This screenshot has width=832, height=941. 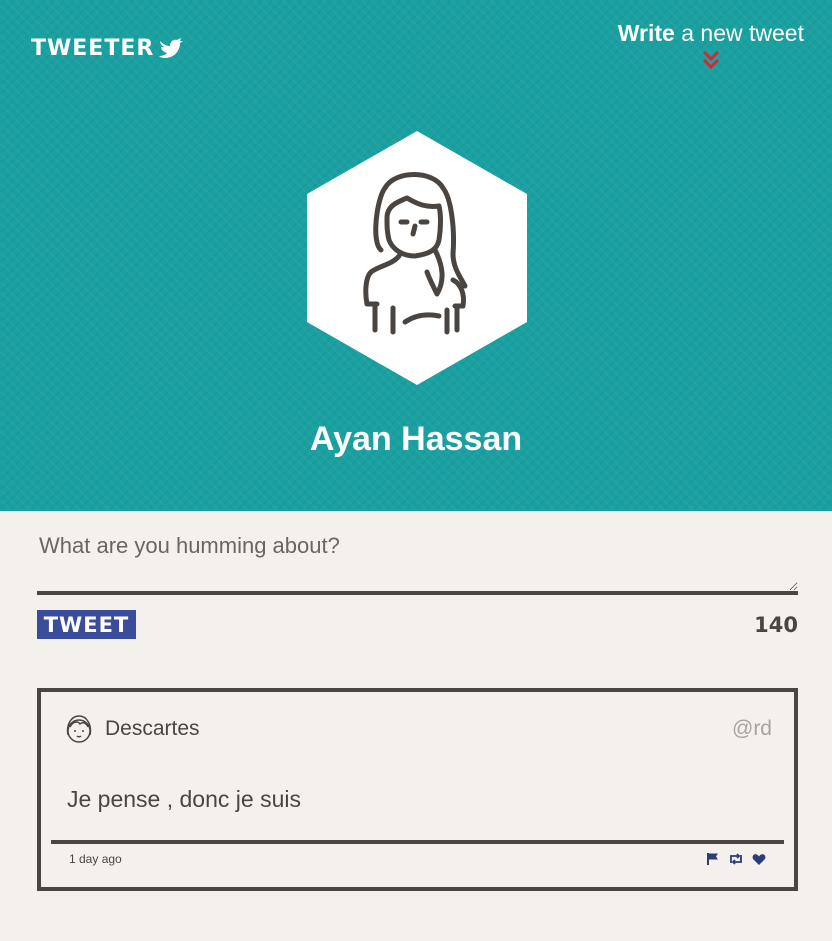 I want to click on compose-actions: TWEET 140, so click(x=417, y=624).